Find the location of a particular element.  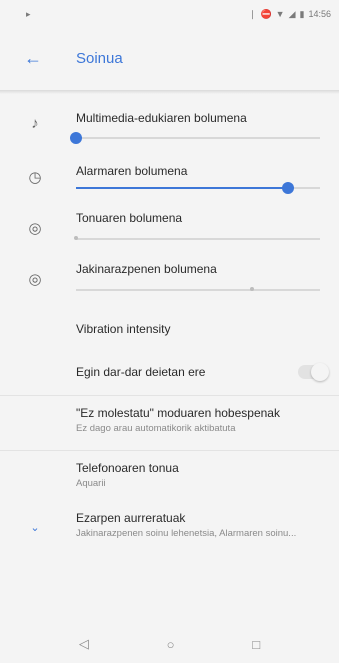

vibrate-on-calls-toggle is located at coordinates (313, 372).